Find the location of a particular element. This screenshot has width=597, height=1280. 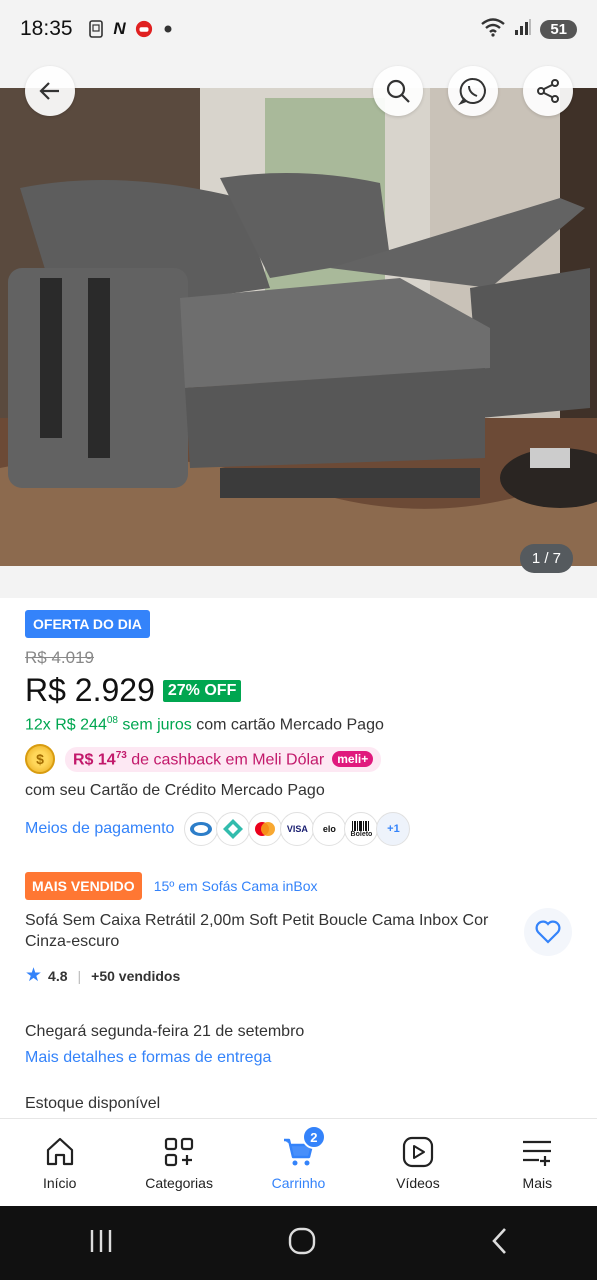

mercado-pago-icon is located at coordinates (201, 829).